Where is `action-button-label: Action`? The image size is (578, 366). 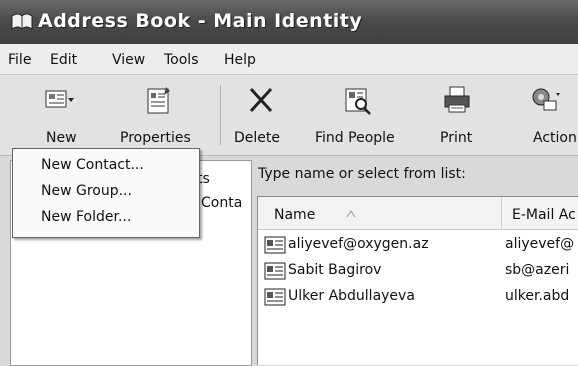
action-button-label: Action is located at coordinates (555, 138).